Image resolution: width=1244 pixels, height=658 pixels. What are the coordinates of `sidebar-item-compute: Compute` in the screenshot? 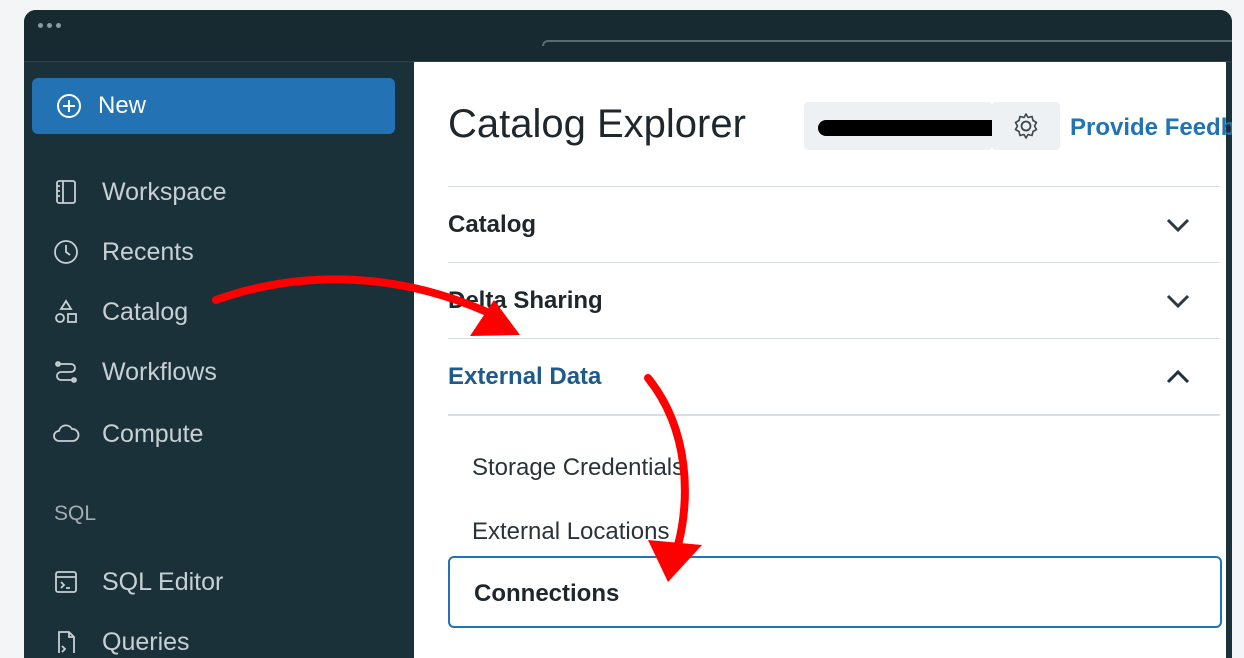 It's located at (127, 434).